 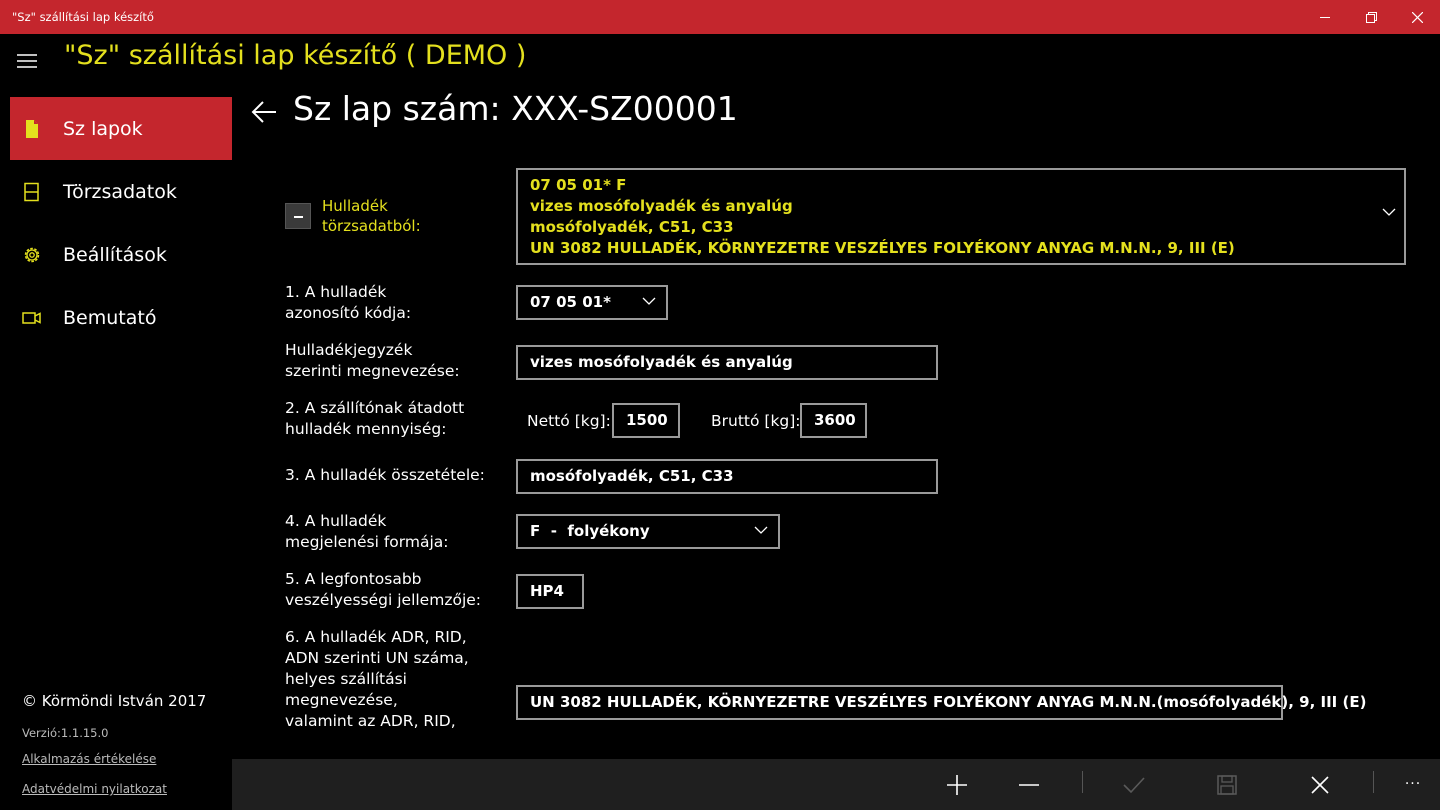 I want to click on gross-weight-value: 3600, so click(x=835, y=420).